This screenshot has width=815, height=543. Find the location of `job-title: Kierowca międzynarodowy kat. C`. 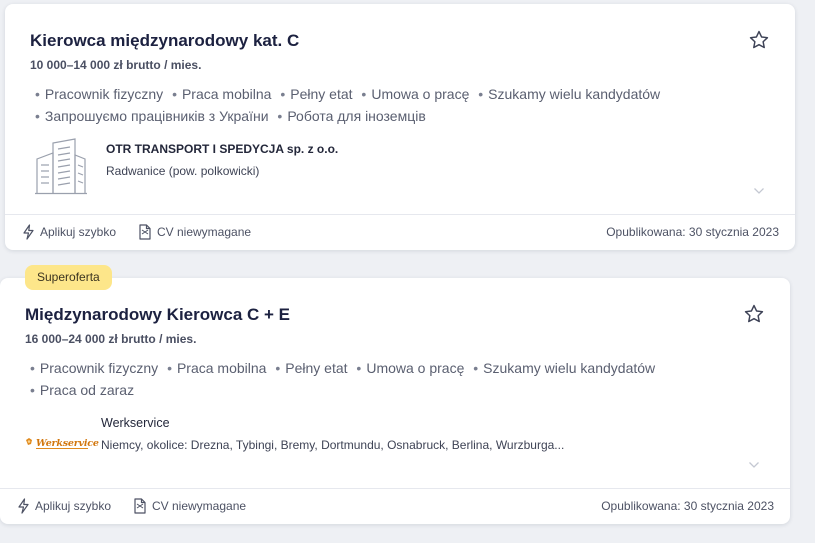

job-title: Kierowca międzynarodowy kat. C is located at coordinates (164, 41).